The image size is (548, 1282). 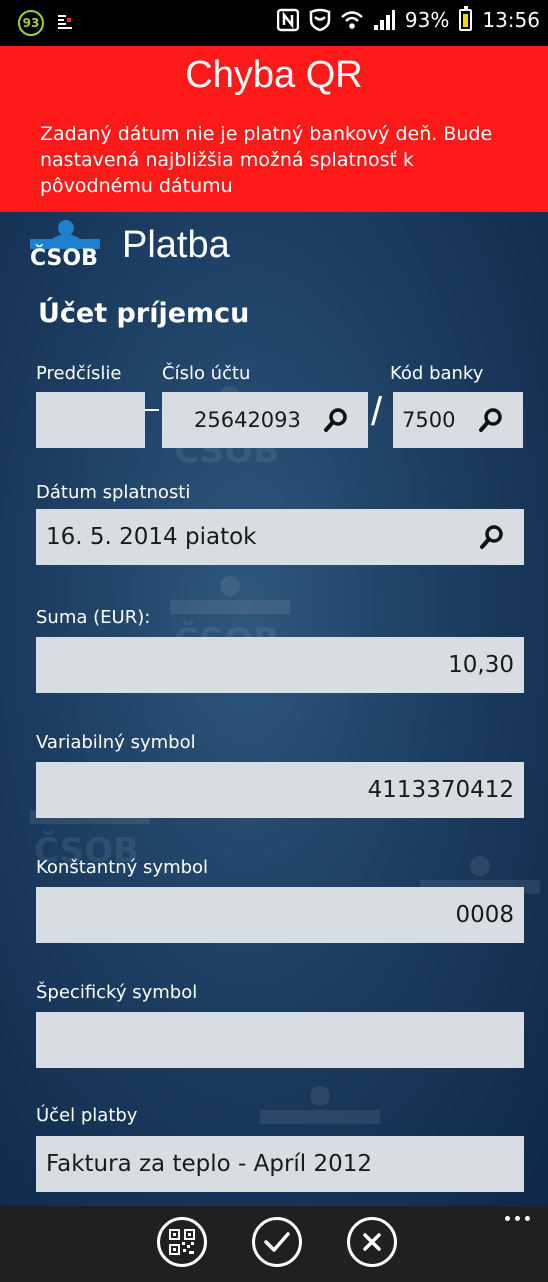 I want to click on header: ČSOB Platba, so click(x=130, y=245).